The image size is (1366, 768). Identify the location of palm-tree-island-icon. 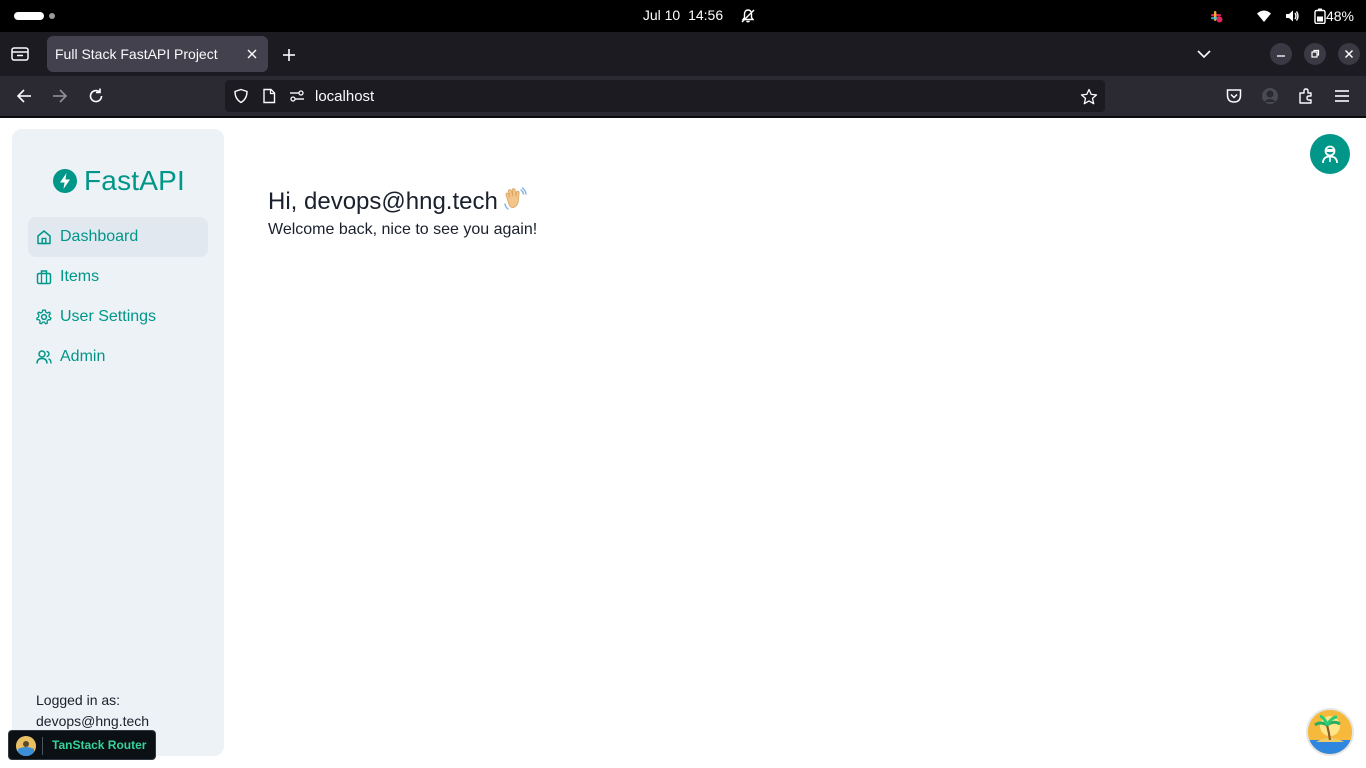
(1330, 732).